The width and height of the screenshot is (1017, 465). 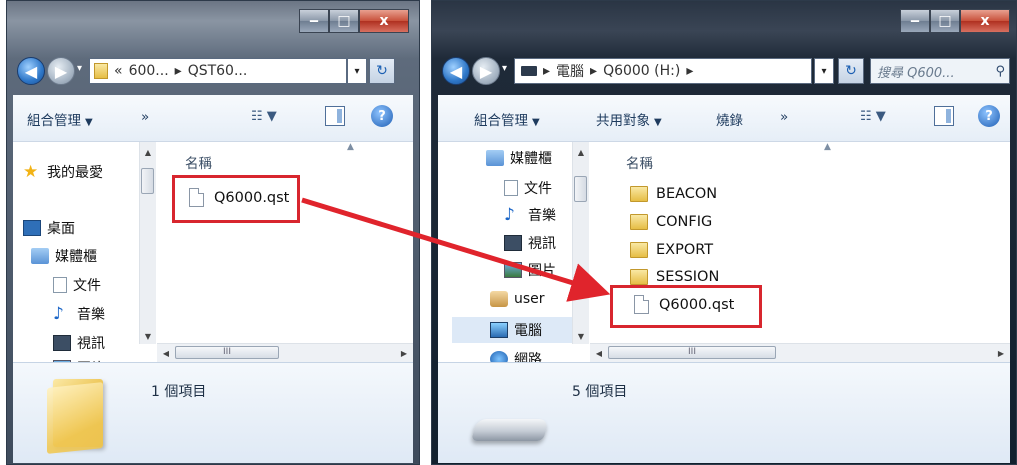 I want to click on share-with-menu: 共用對象 ▼, so click(x=629, y=119).